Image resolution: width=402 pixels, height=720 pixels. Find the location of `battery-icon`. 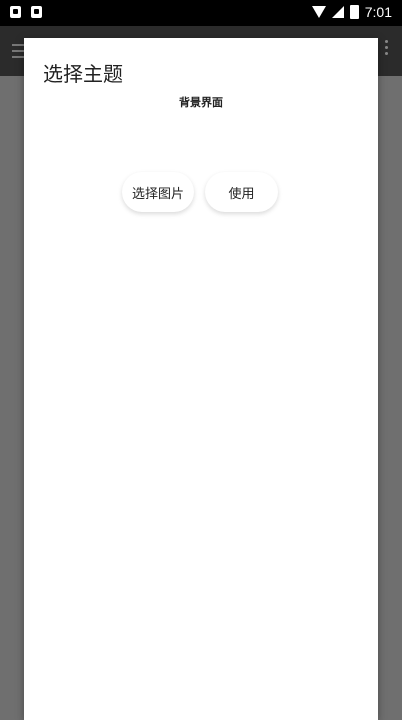

battery-icon is located at coordinates (354, 12).